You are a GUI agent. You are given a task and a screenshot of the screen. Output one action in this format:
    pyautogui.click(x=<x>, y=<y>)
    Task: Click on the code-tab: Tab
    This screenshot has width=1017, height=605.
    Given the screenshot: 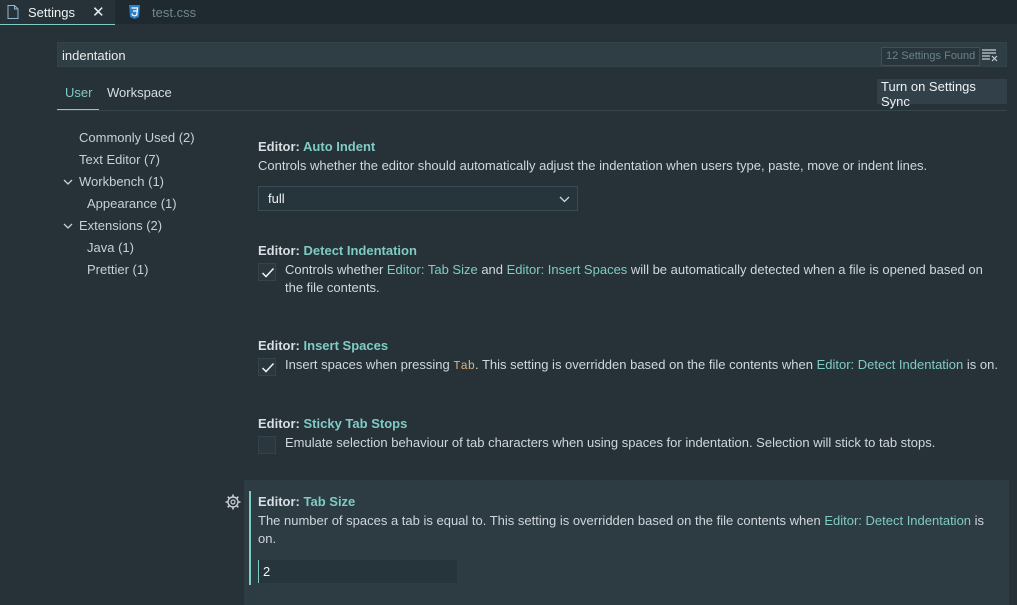 What is the action you would take?
    pyautogui.click(x=464, y=366)
    